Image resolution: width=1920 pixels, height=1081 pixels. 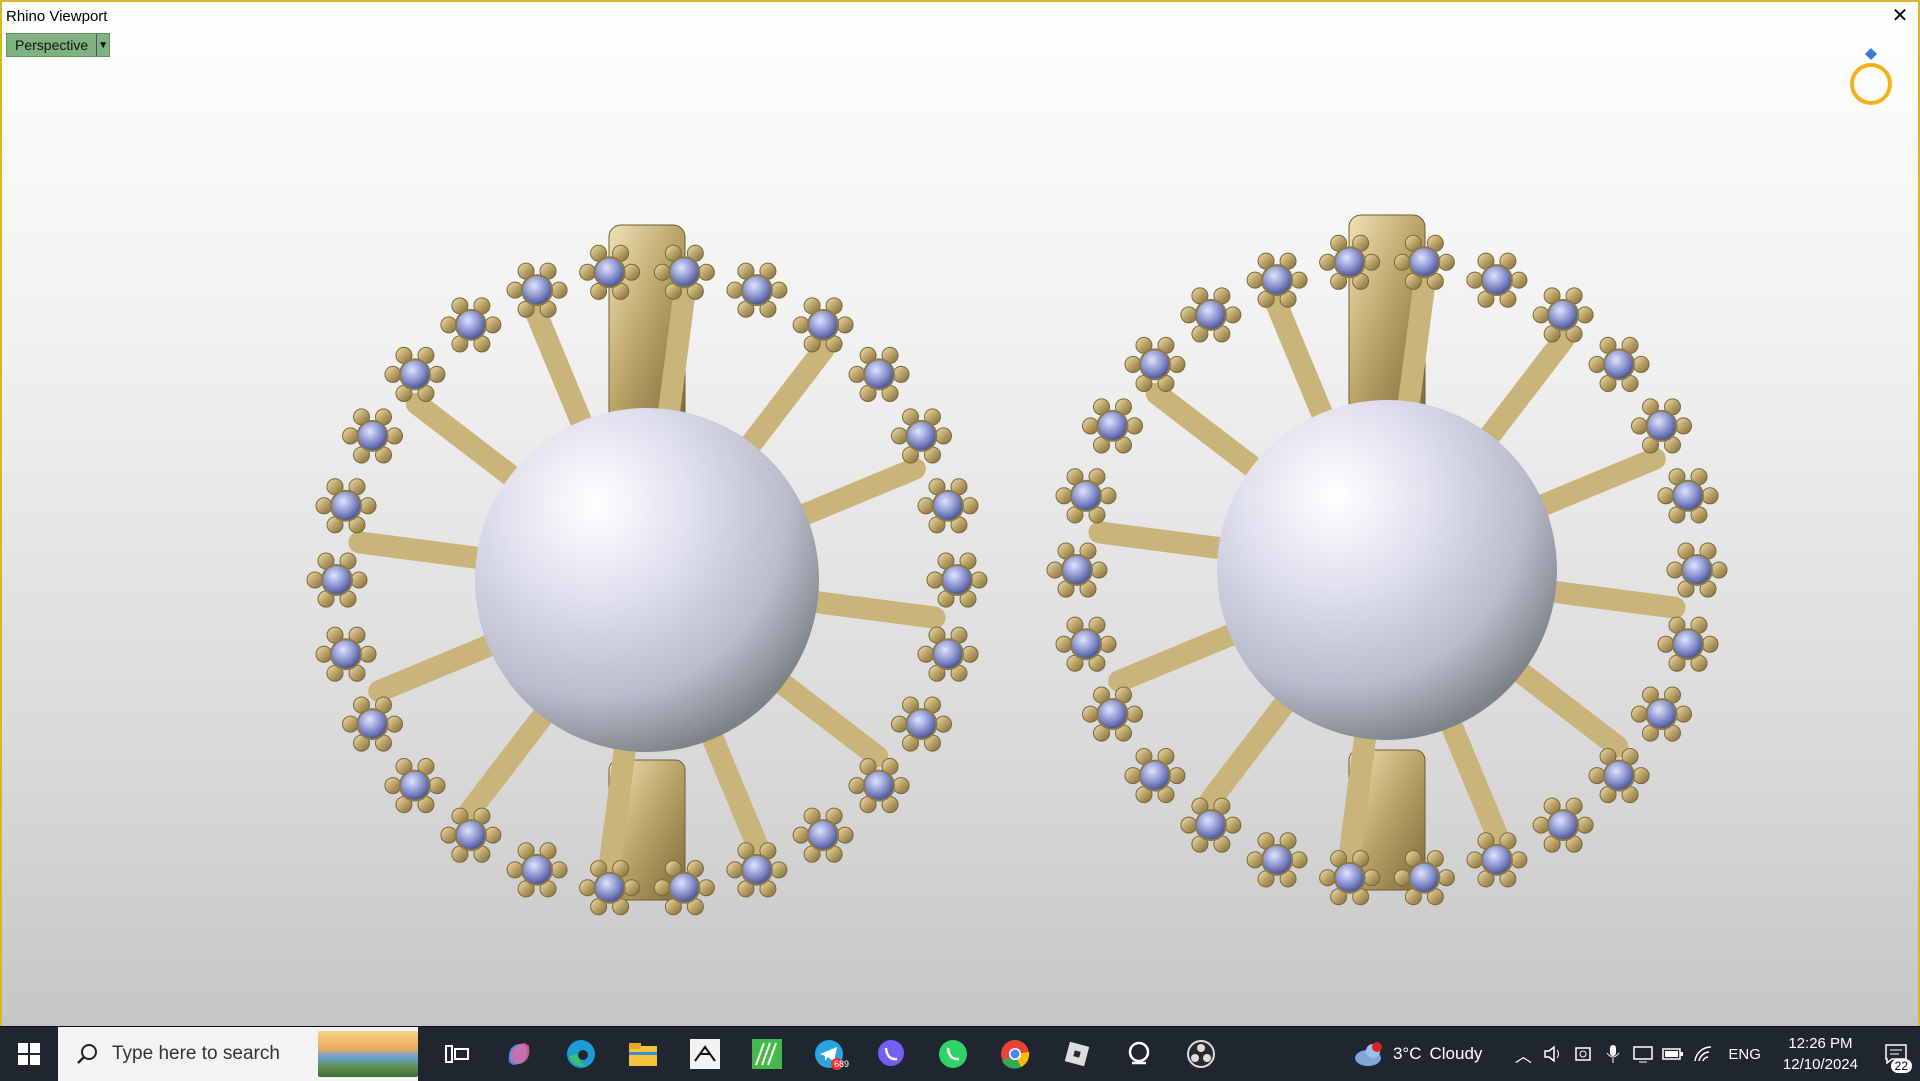 What do you see at coordinates (457, 1054) in the screenshot?
I see `task-view-button` at bounding box center [457, 1054].